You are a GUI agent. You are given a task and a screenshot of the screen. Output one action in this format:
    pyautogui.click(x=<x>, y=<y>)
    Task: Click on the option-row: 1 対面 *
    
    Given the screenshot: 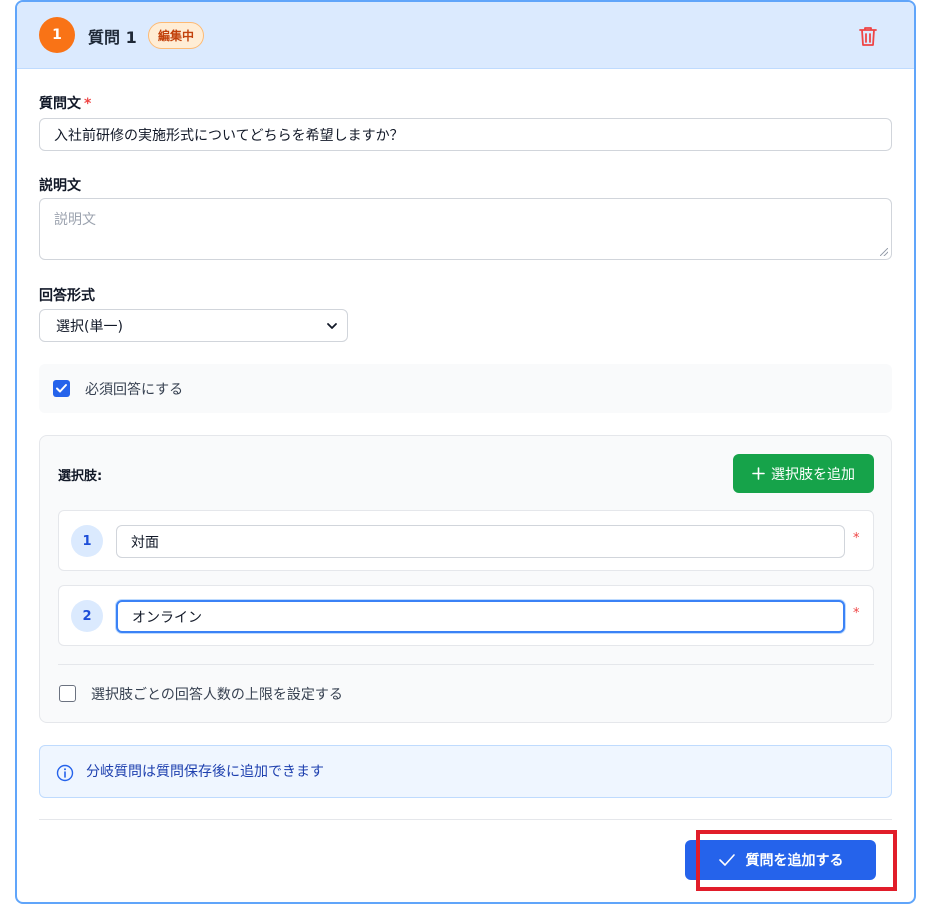 What is the action you would take?
    pyautogui.click(x=466, y=540)
    